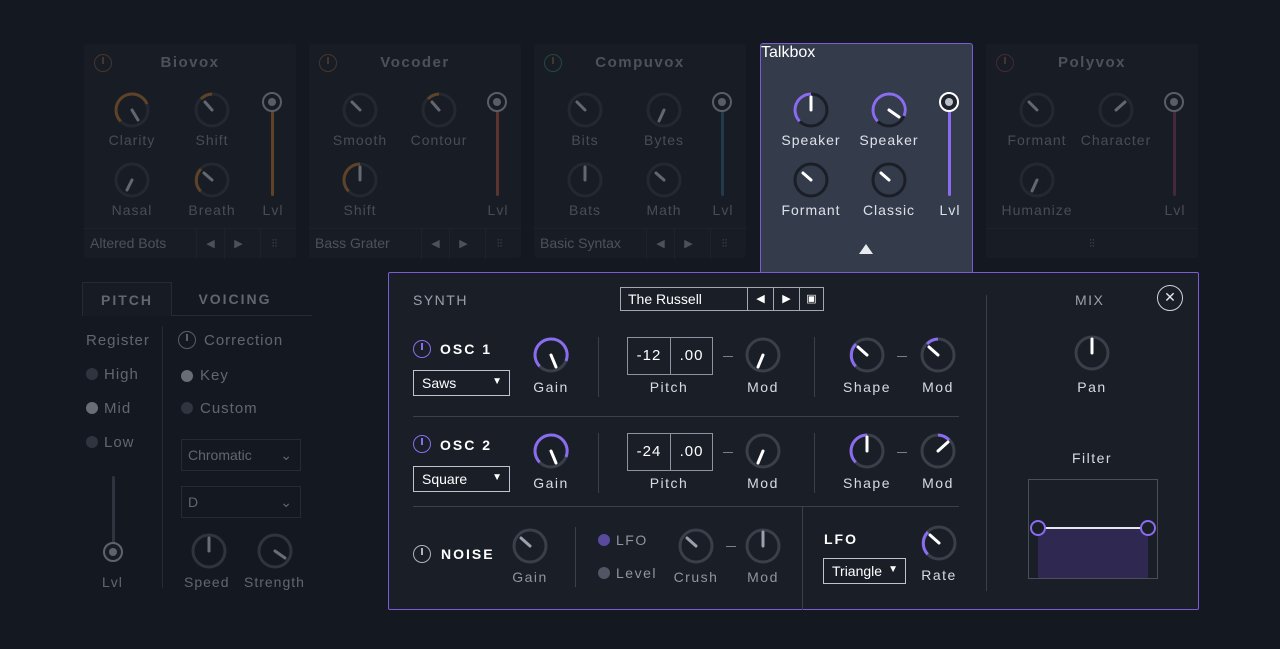 The image size is (1280, 649). I want to click on osc1-wave-select: Saws ▼, so click(461, 383).